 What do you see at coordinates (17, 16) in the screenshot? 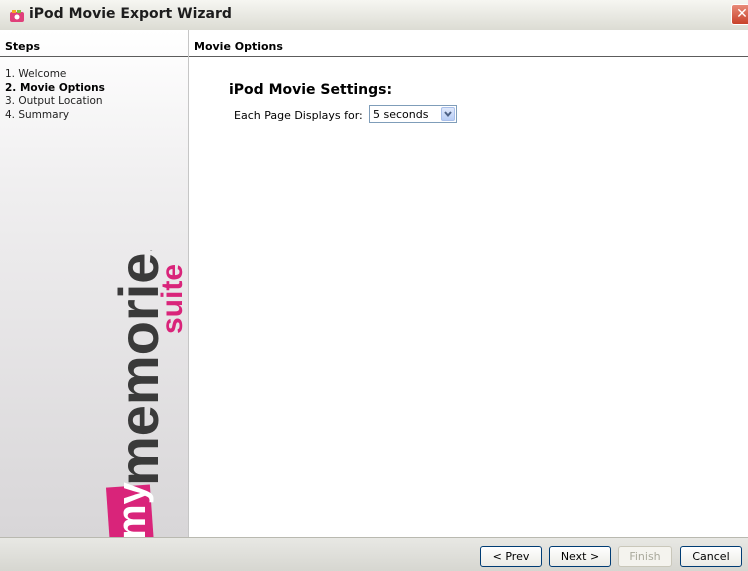
I see `app-icon` at bounding box center [17, 16].